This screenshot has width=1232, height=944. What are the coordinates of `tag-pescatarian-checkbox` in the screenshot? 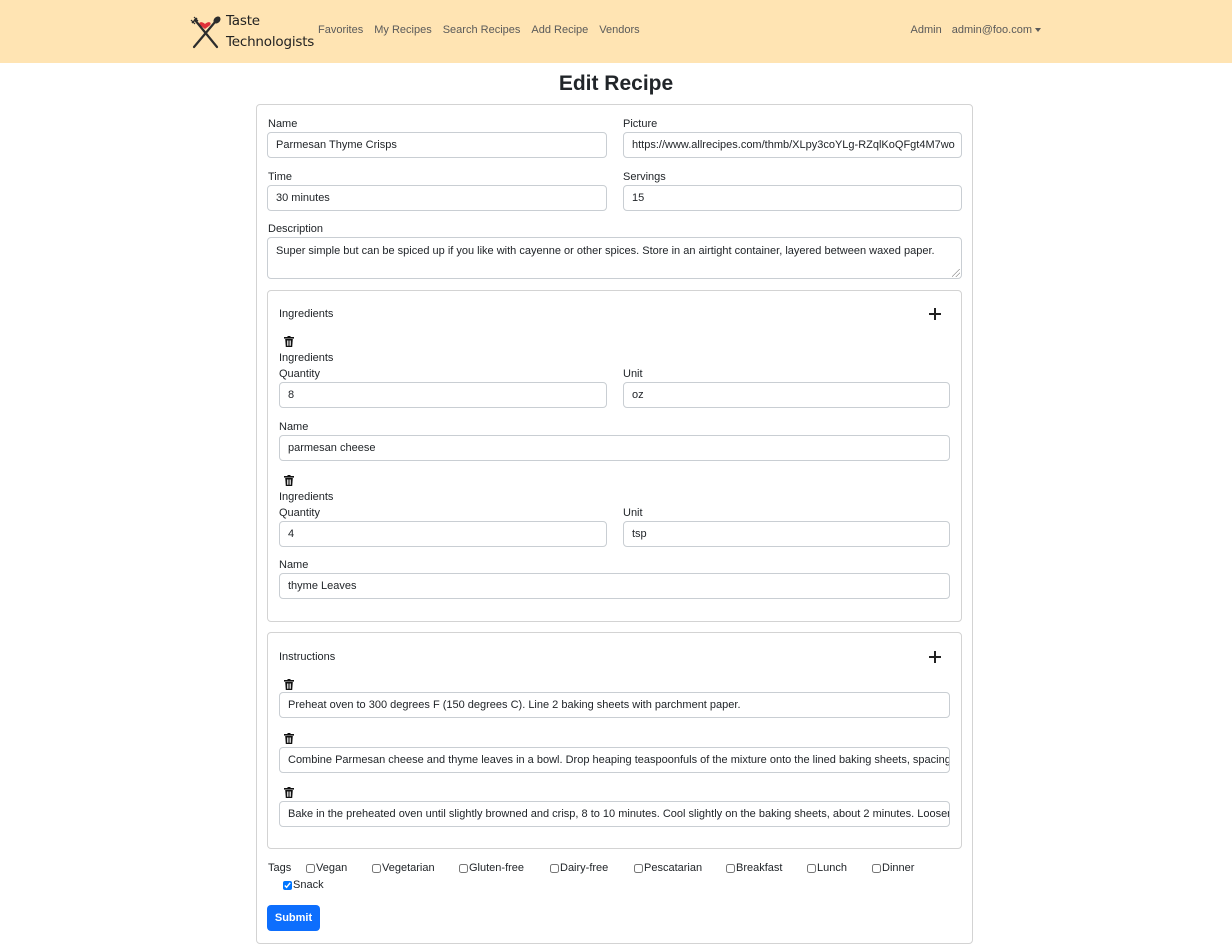 It's located at (638, 868).